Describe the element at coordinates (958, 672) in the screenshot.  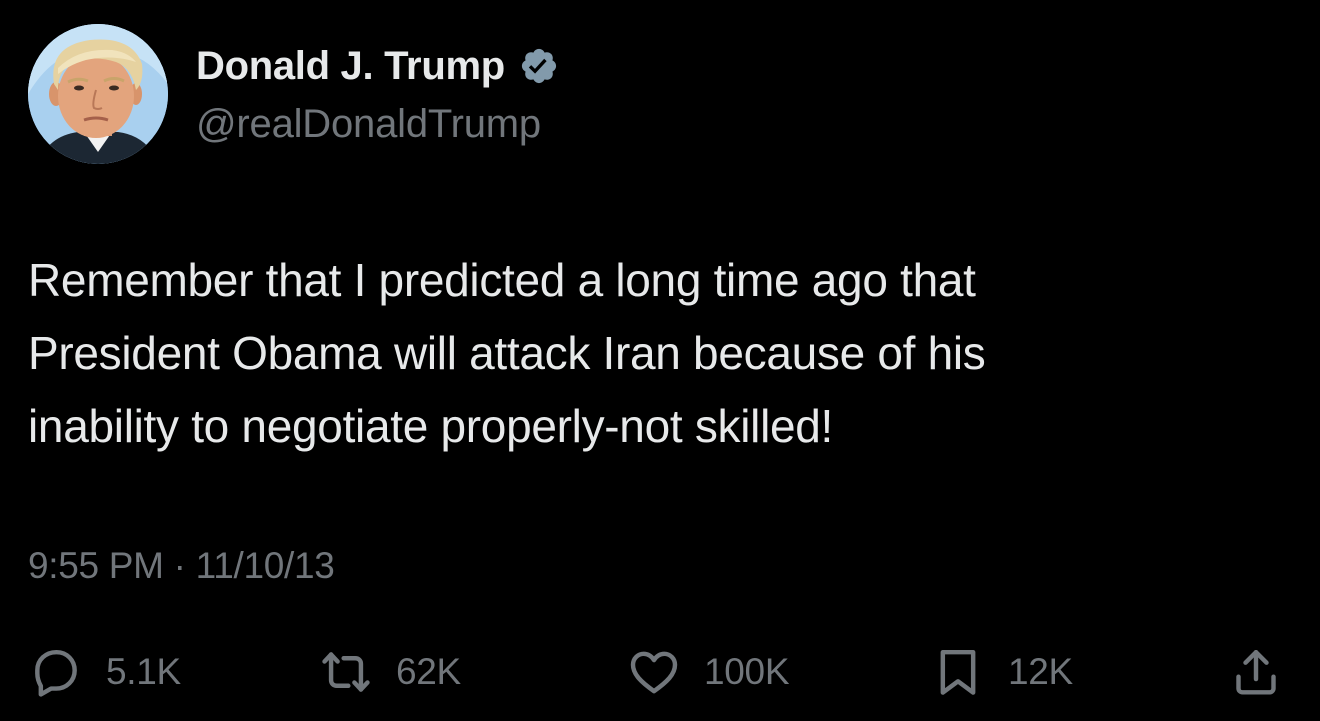
I see `bookmark-icon` at that location.